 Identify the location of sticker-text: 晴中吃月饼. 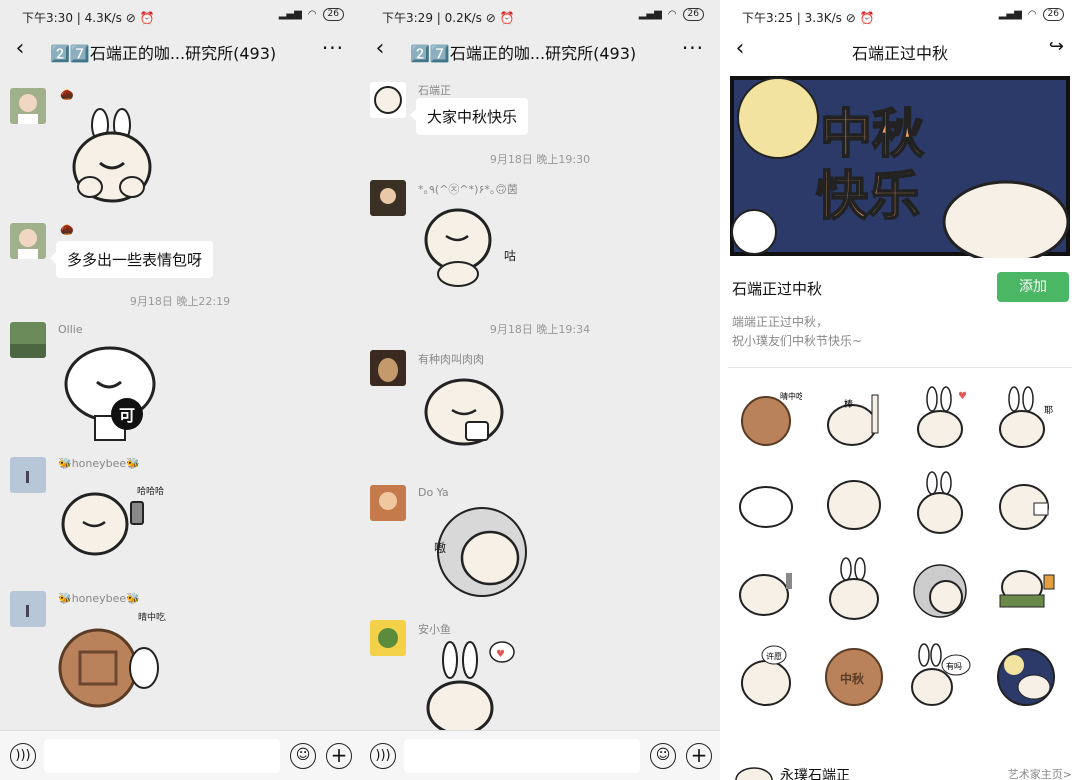
(152, 617).